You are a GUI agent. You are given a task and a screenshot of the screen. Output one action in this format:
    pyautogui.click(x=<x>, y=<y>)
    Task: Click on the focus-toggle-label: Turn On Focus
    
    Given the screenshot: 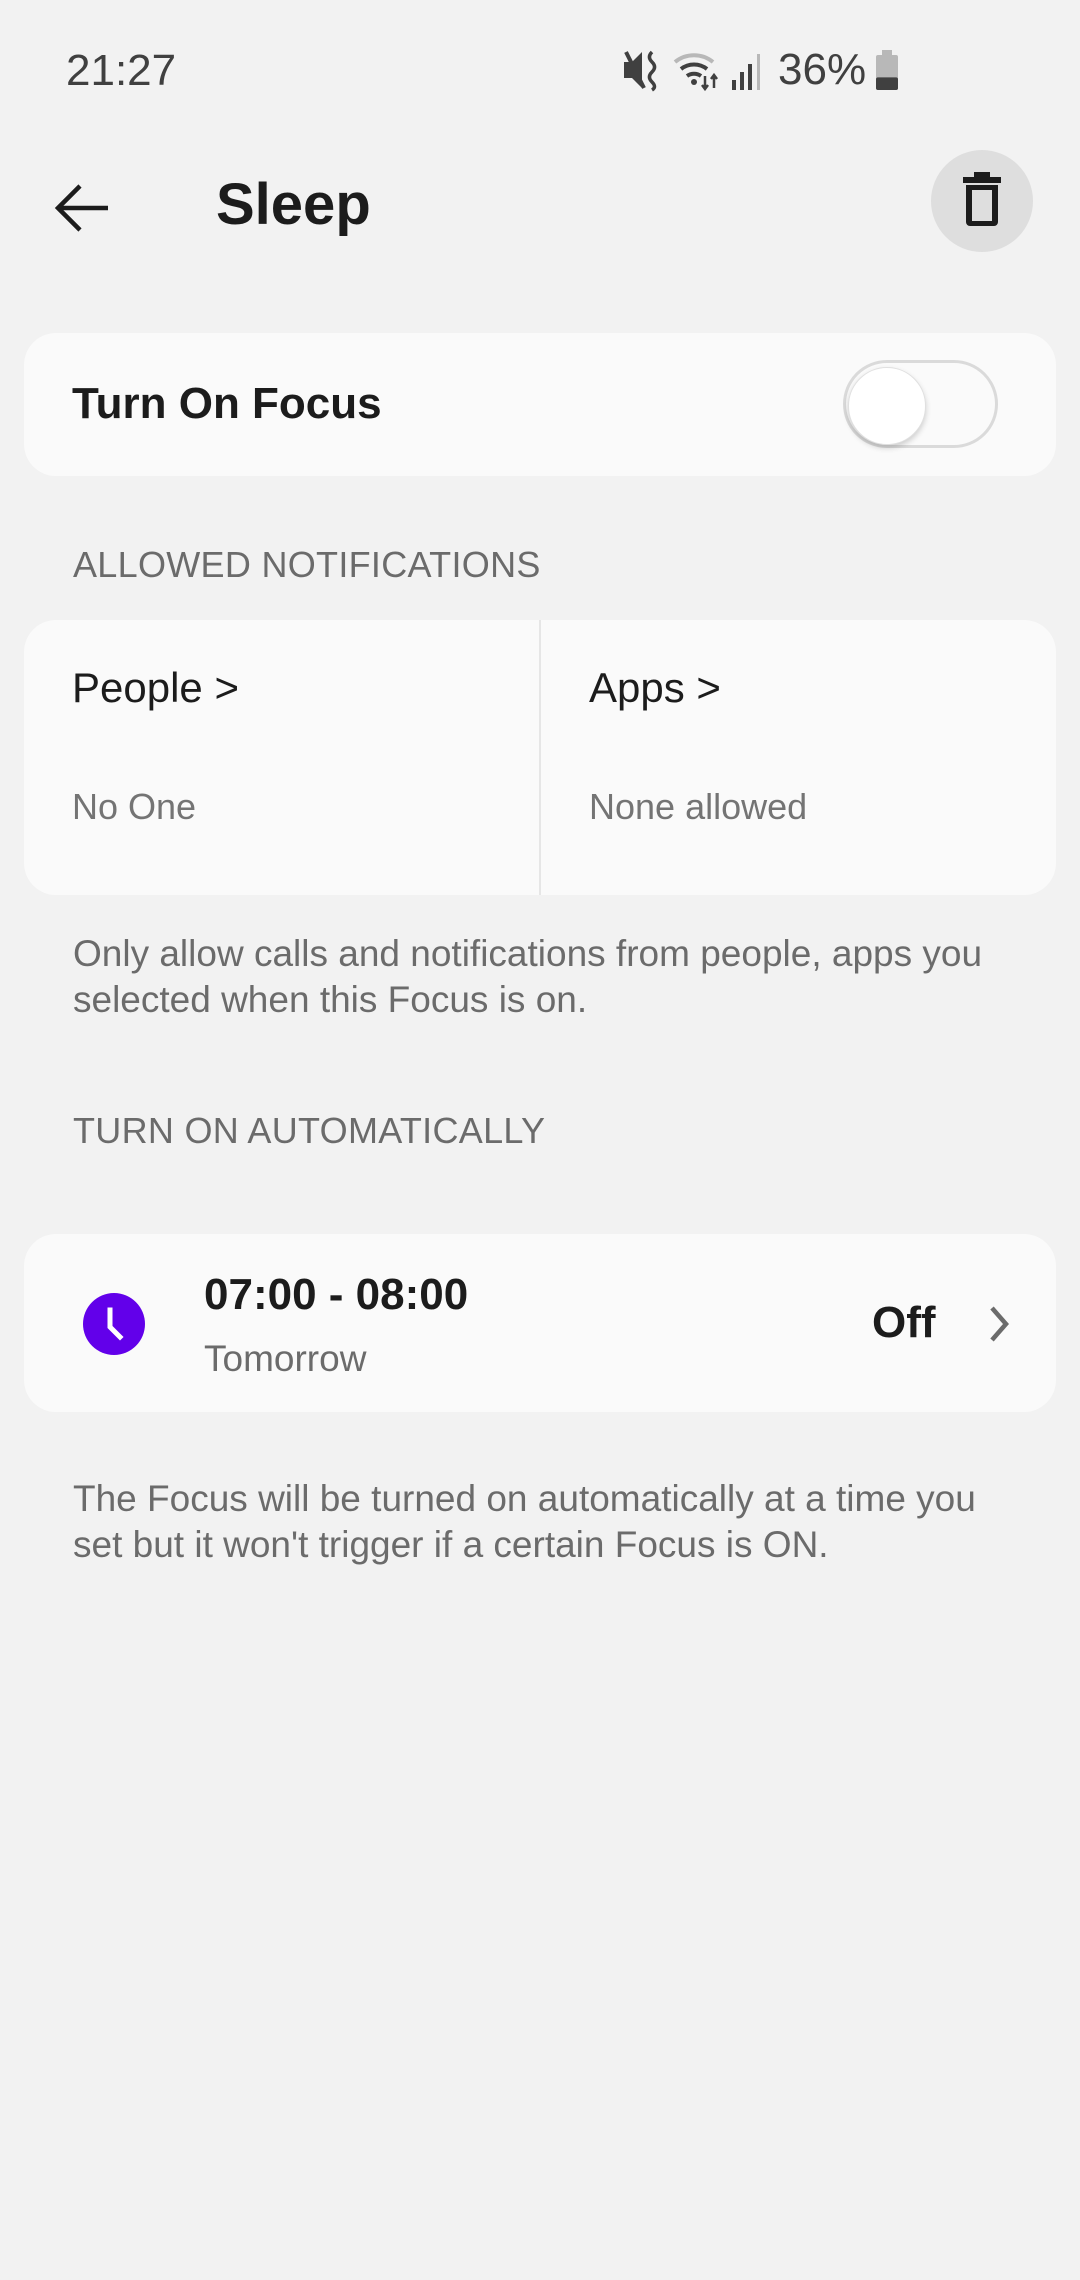 What is the action you would take?
    pyautogui.click(x=227, y=403)
    